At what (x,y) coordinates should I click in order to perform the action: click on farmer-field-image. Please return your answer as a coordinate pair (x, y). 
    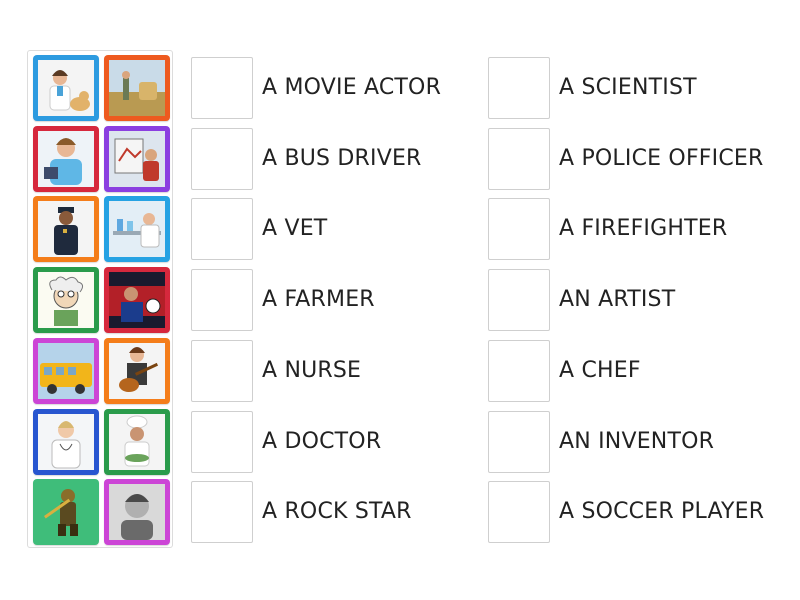
    Looking at the image, I should click on (137, 88).